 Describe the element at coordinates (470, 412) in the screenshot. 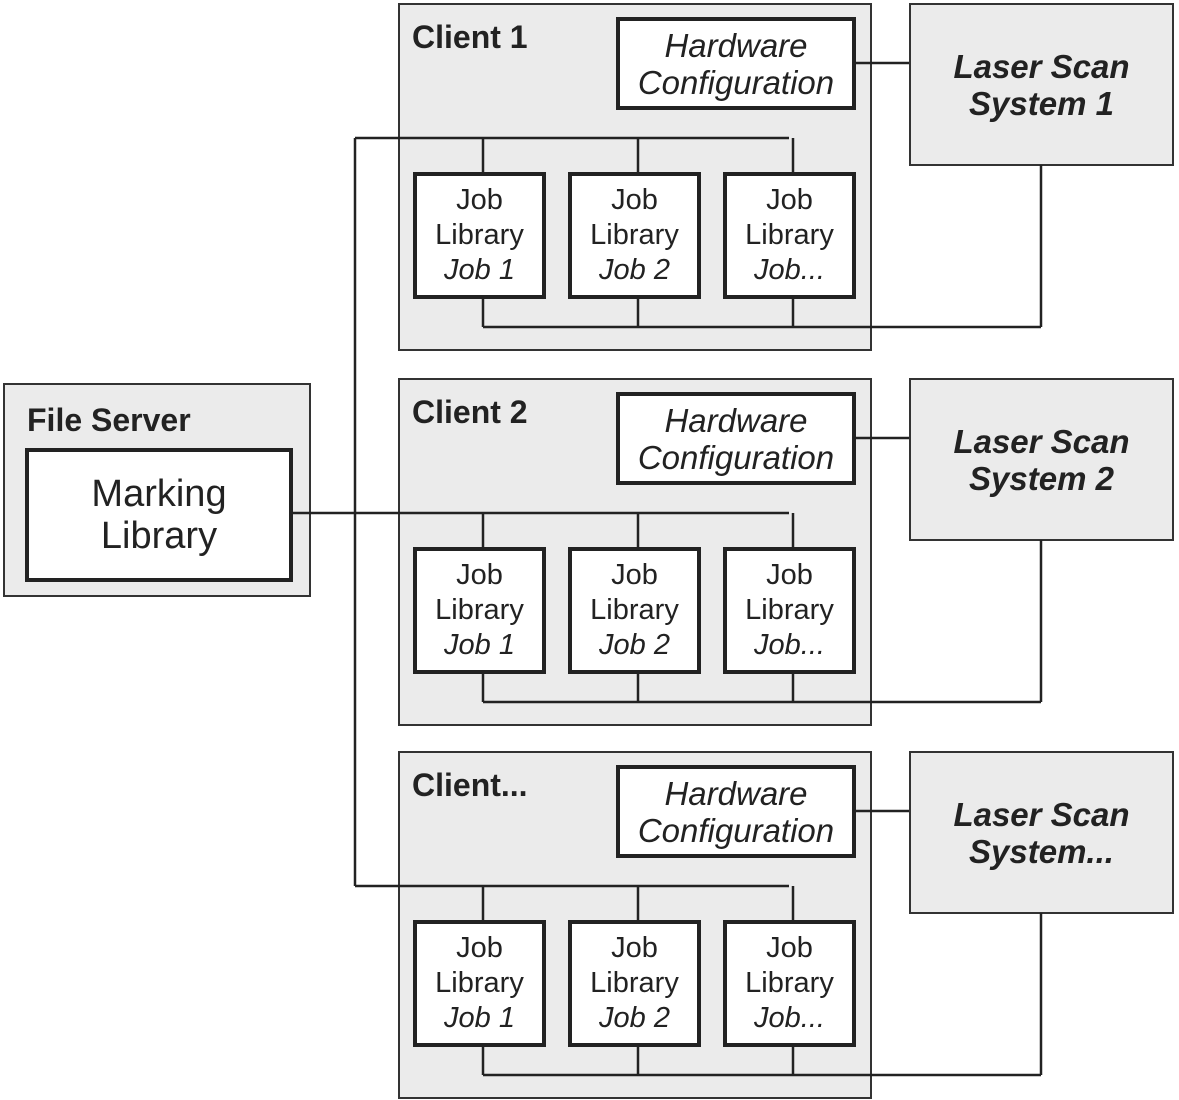

I see `client-title: Client 2` at that location.